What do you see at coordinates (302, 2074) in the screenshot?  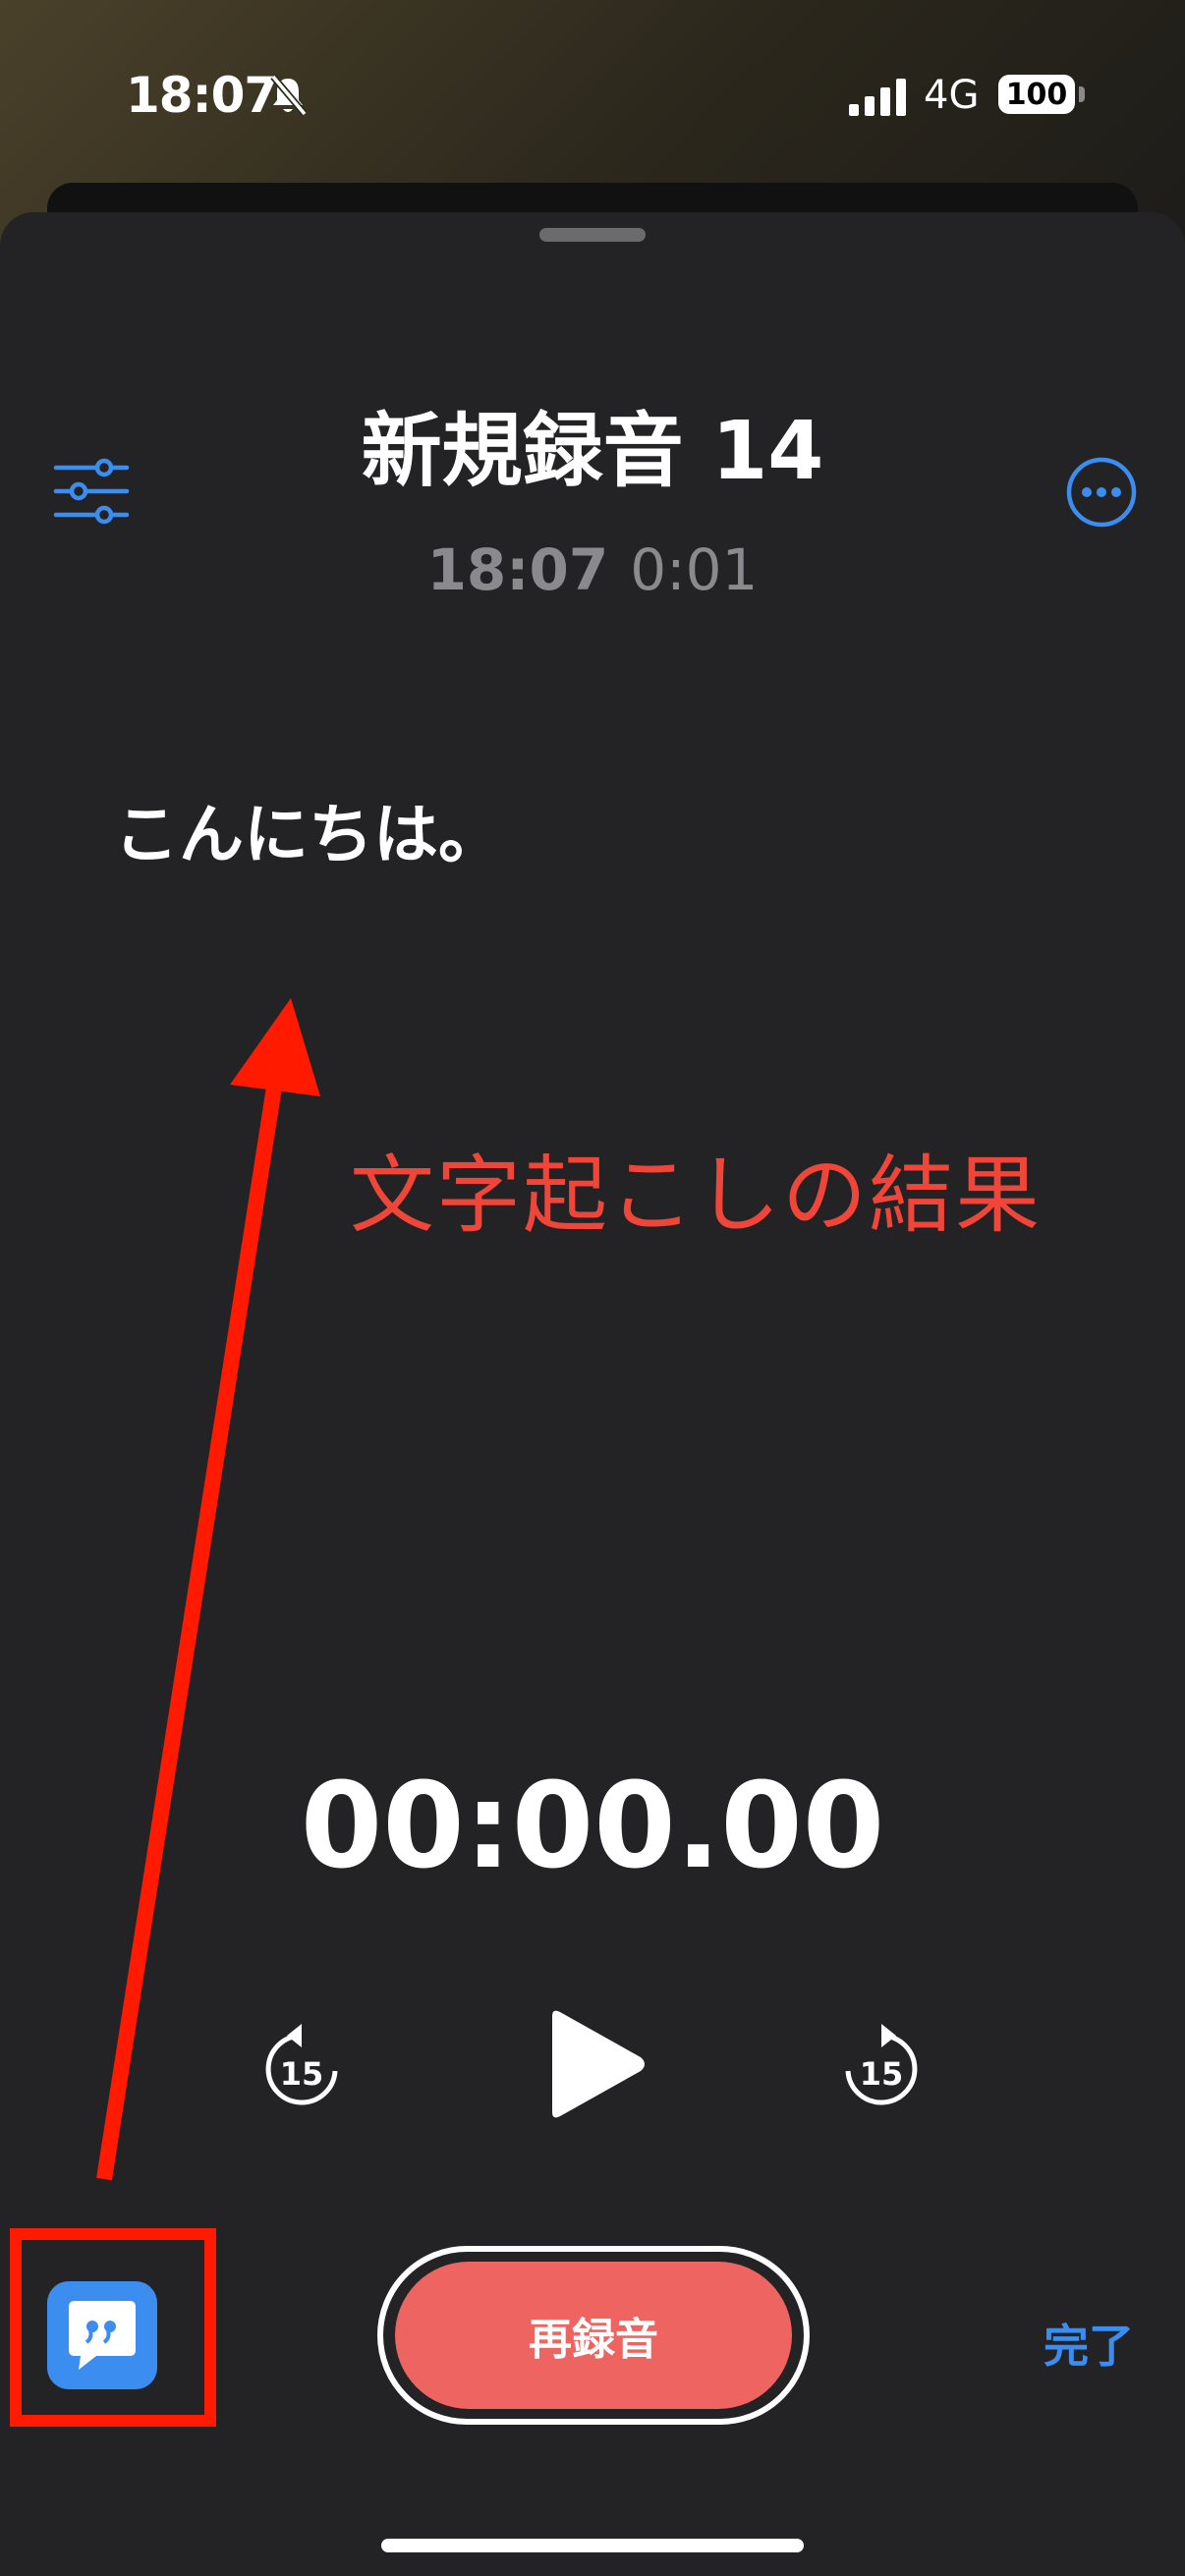 I see `skip-back-seconds: 15` at bounding box center [302, 2074].